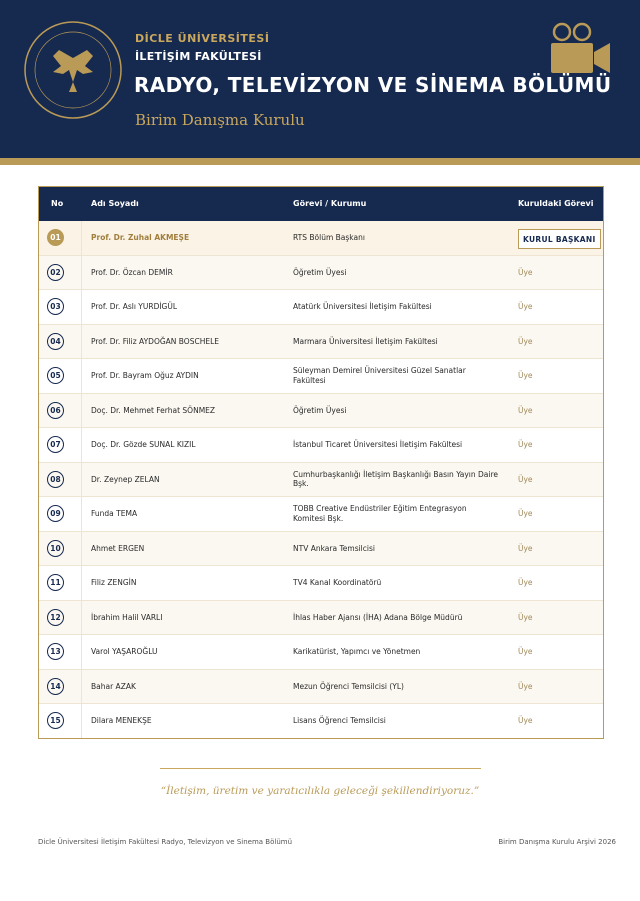 This screenshot has height=901, width=640. Describe the element at coordinates (202, 38) in the screenshot. I see `university-name: DİCLE ÜNİVERSİTESİ` at that location.